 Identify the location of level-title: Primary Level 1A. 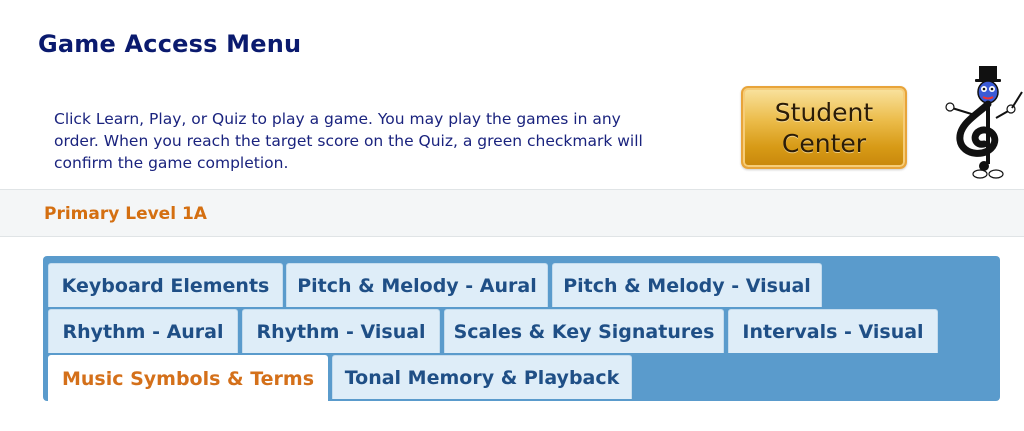
(125, 214).